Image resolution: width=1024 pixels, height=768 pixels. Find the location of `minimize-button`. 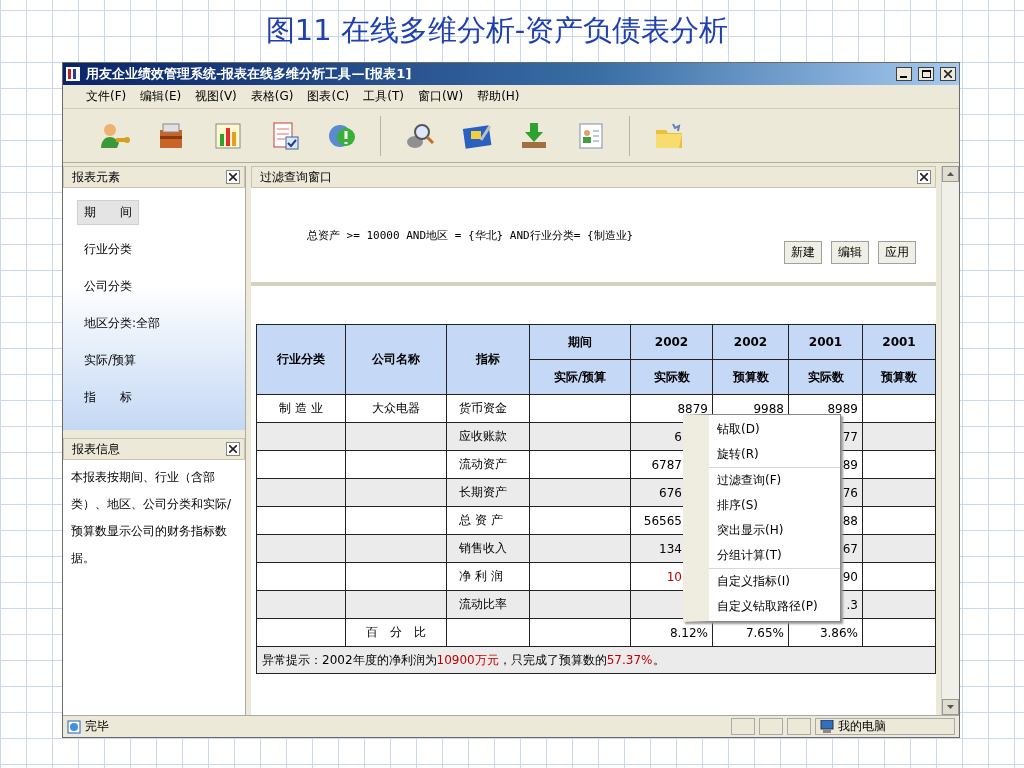

minimize-button is located at coordinates (904, 74).